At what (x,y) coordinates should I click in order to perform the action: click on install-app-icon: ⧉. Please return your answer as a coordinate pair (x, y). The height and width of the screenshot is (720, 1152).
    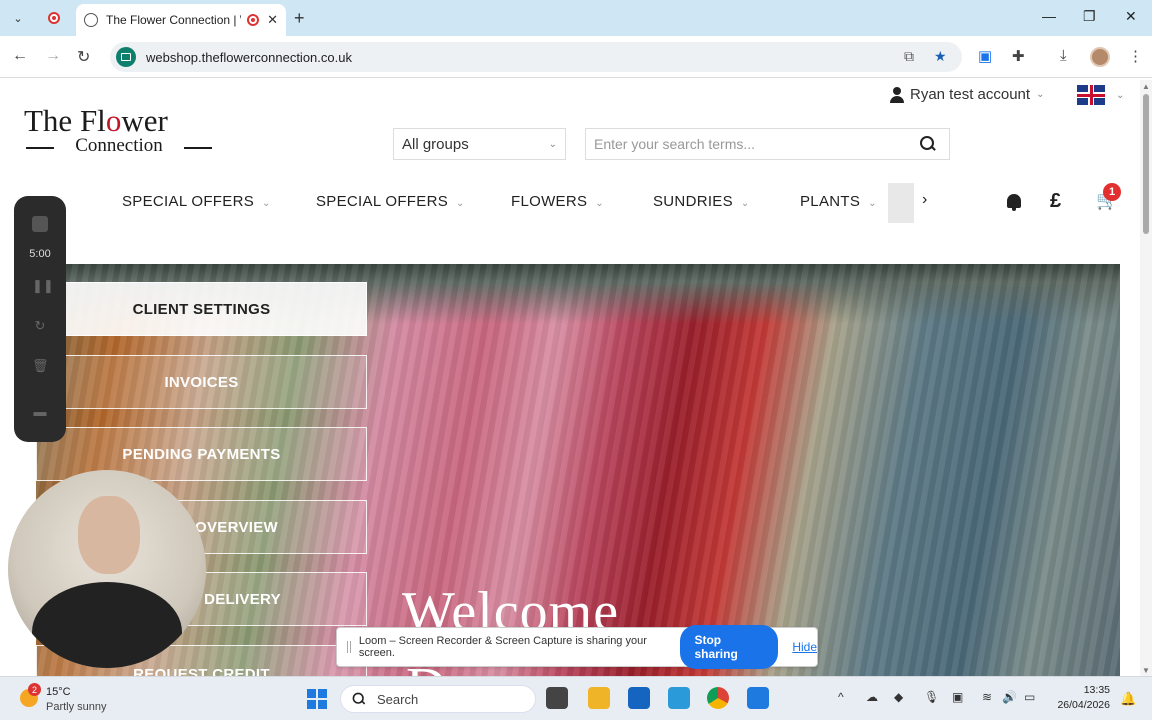
    Looking at the image, I should click on (909, 56).